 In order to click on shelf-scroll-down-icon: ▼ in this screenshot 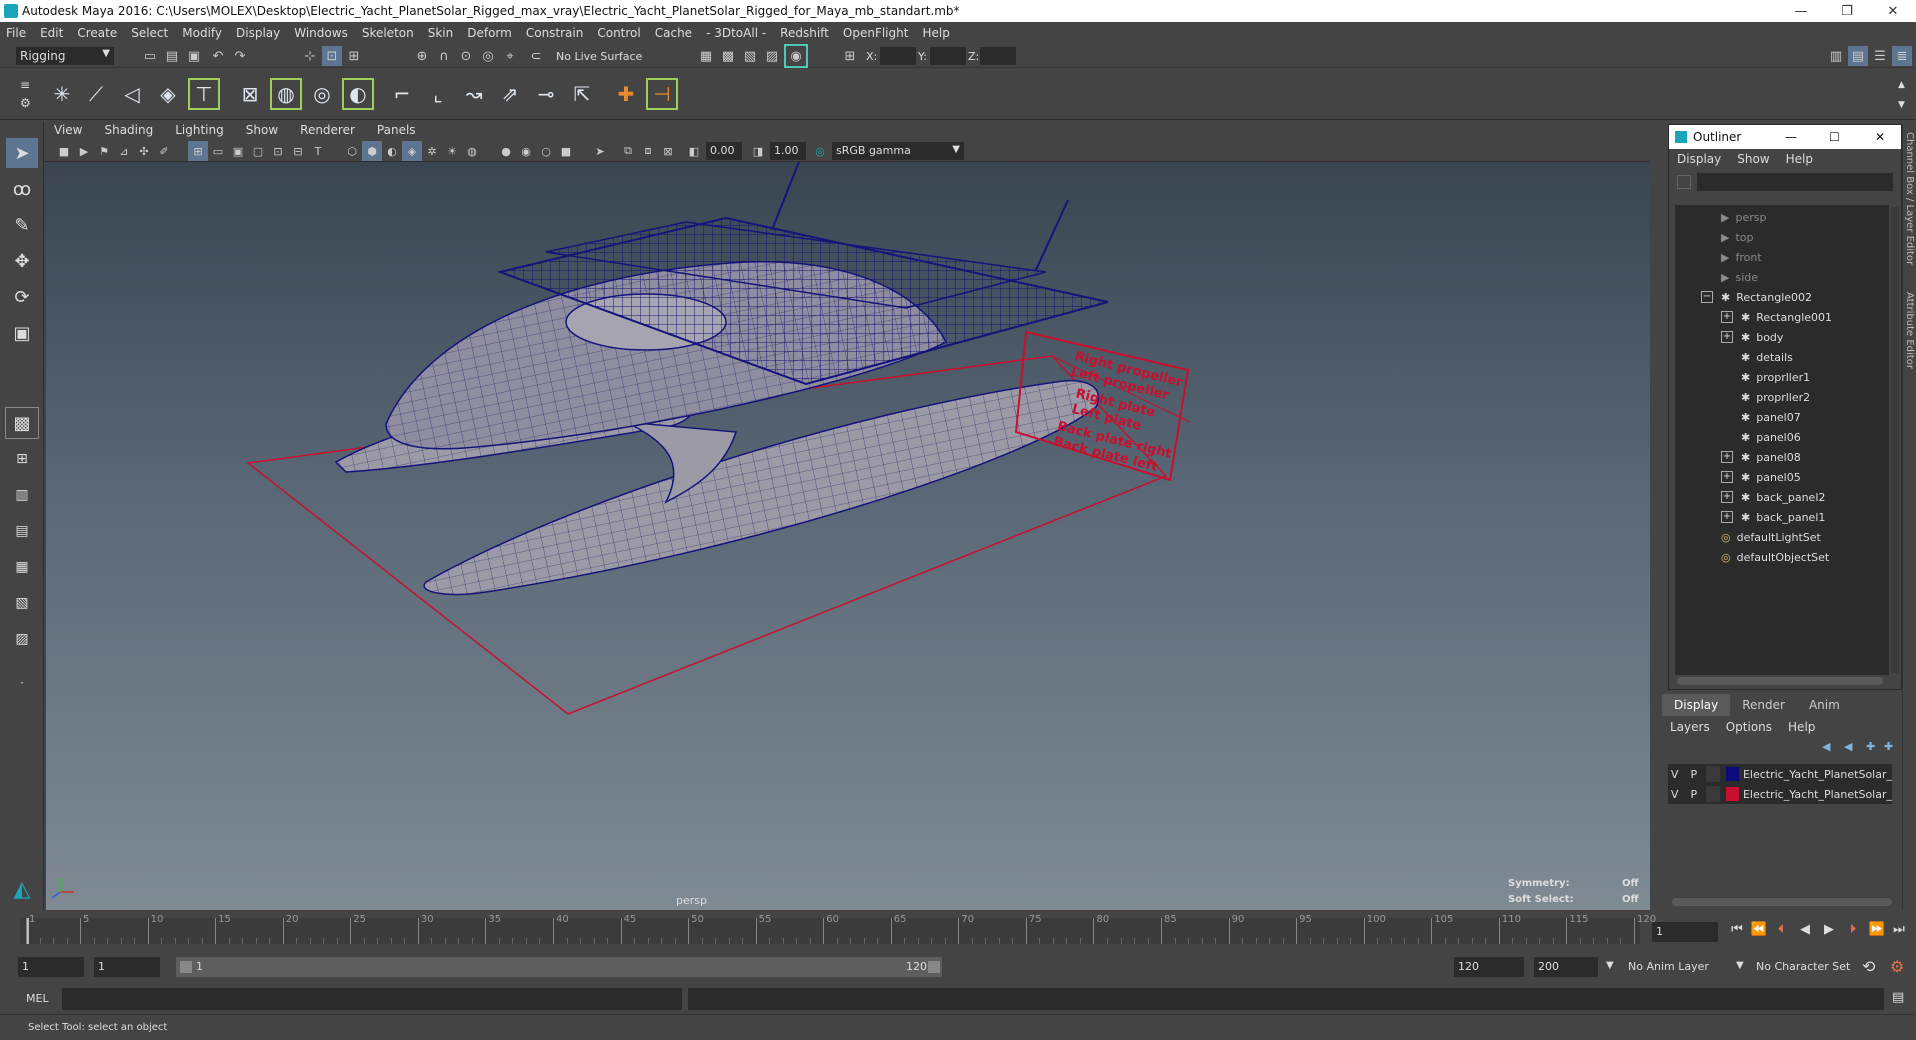, I will do `click(1901, 105)`.